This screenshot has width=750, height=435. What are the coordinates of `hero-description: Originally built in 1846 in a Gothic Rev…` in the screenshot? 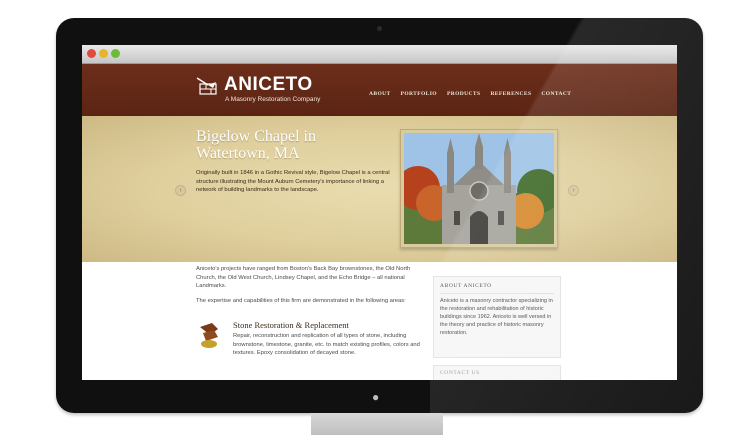 It's located at (293, 182).